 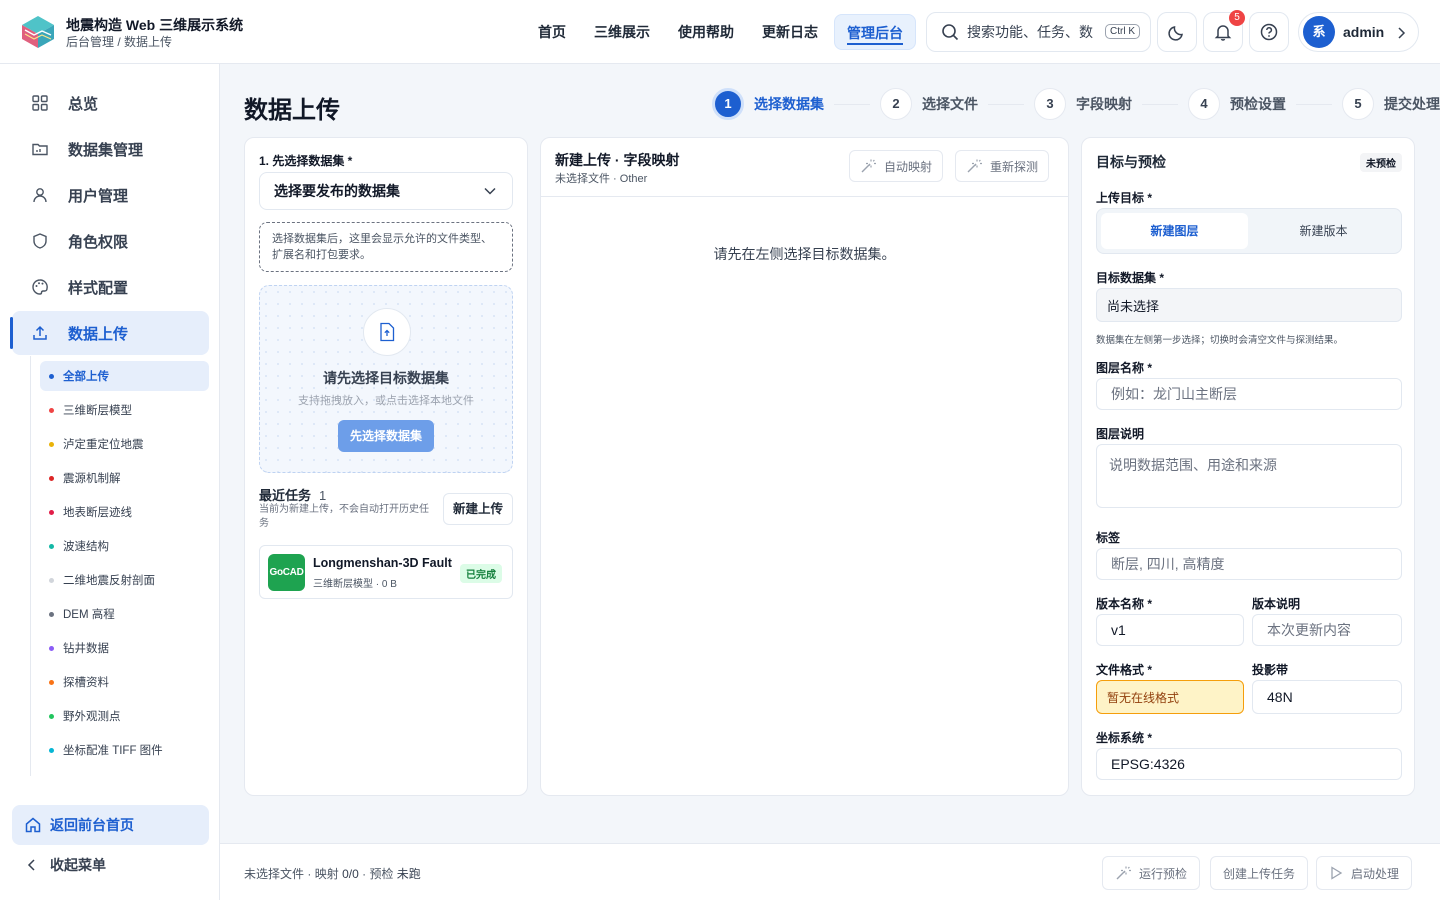 What do you see at coordinates (386, 191) in the screenshot?
I see `dataset-select: 选择要发布的数据集` at bounding box center [386, 191].